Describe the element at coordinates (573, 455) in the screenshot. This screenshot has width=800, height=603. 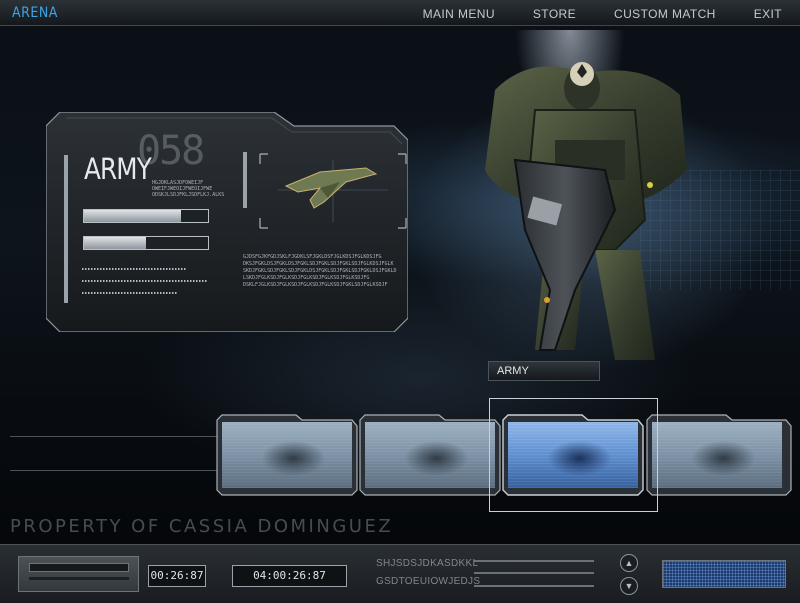
I see `selection-box` at that location.